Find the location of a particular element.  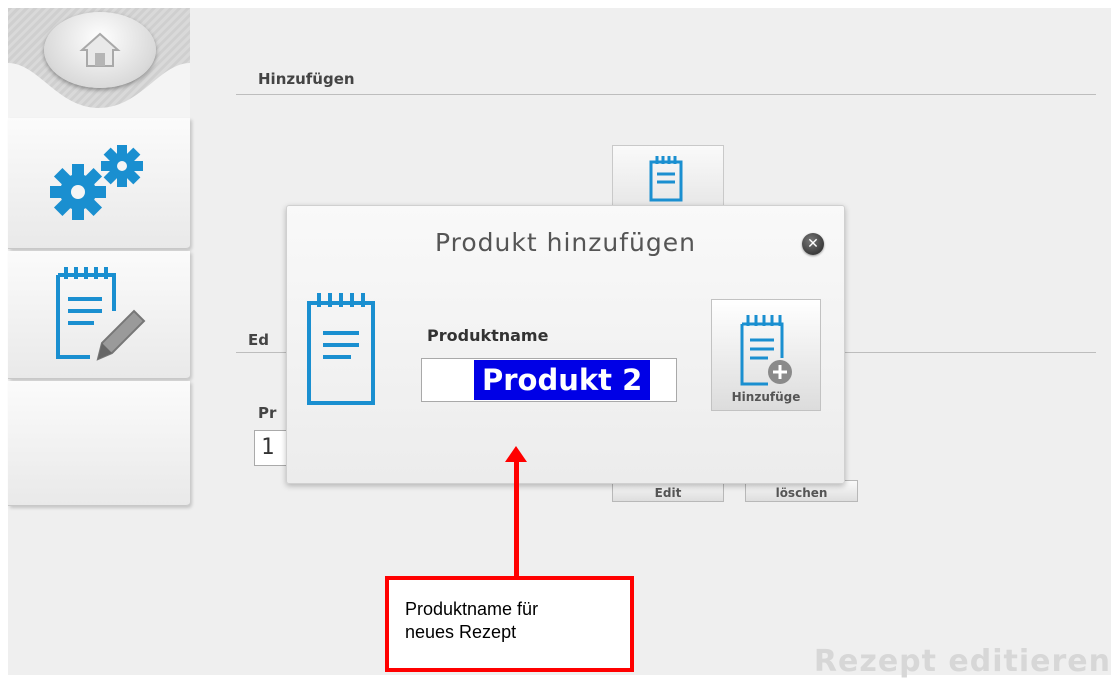

section-title-add: Hinzufügen is located at coordinates (306, 79).